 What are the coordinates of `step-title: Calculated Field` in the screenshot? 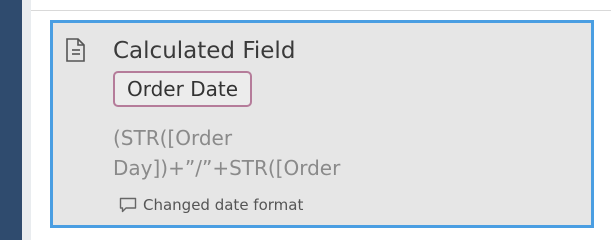 It's located at (204, 51).